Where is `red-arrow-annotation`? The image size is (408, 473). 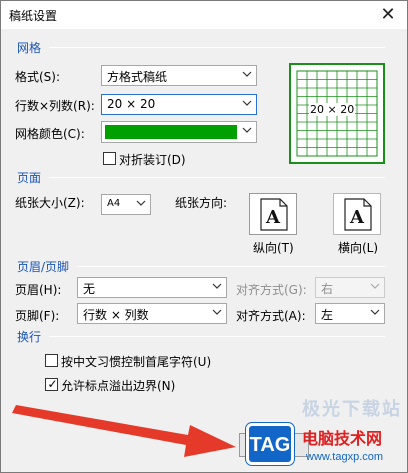 red-arrow-annotation is located at coordinates (124, 431).